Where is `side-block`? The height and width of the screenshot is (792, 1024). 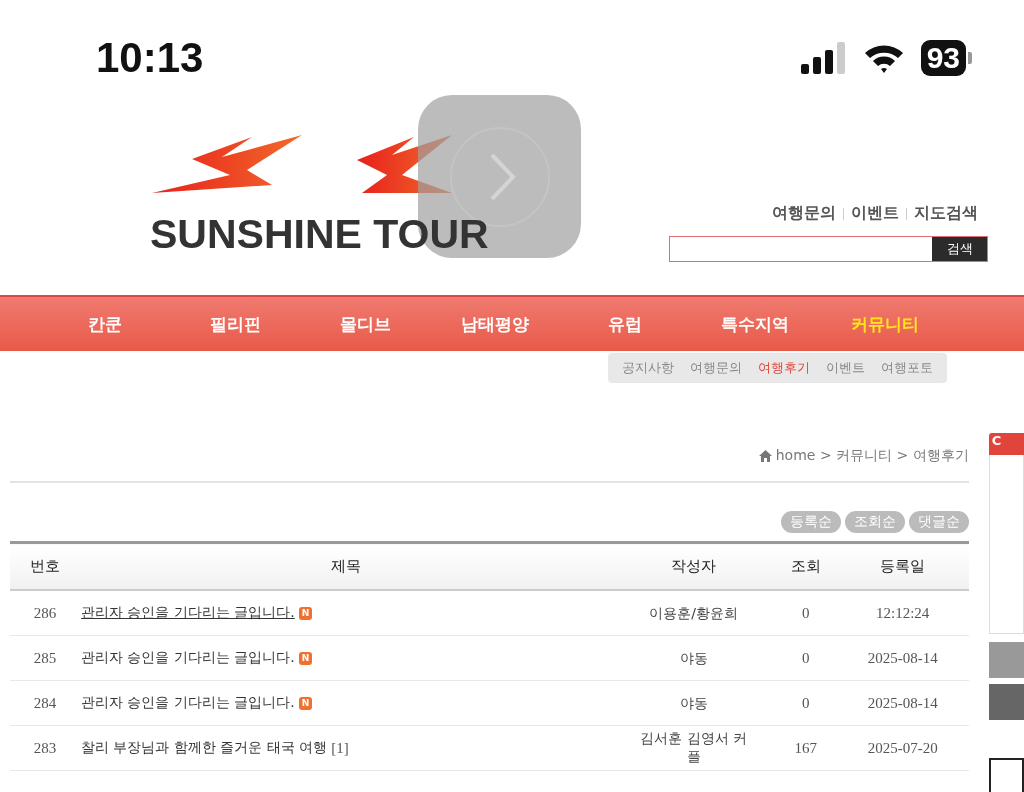
side-block is located at coordinates (1006, 775).